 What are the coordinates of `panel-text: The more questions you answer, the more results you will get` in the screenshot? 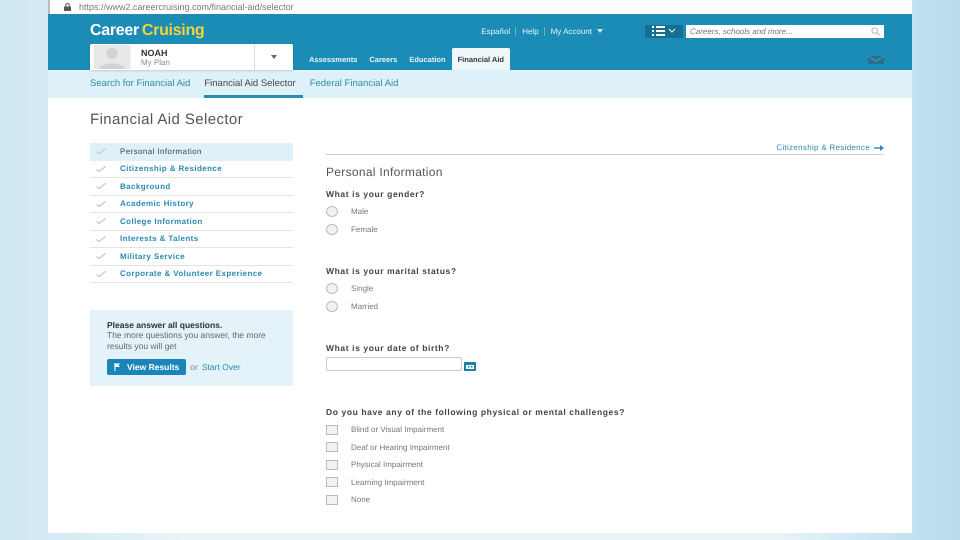 It's located at (187, 341).